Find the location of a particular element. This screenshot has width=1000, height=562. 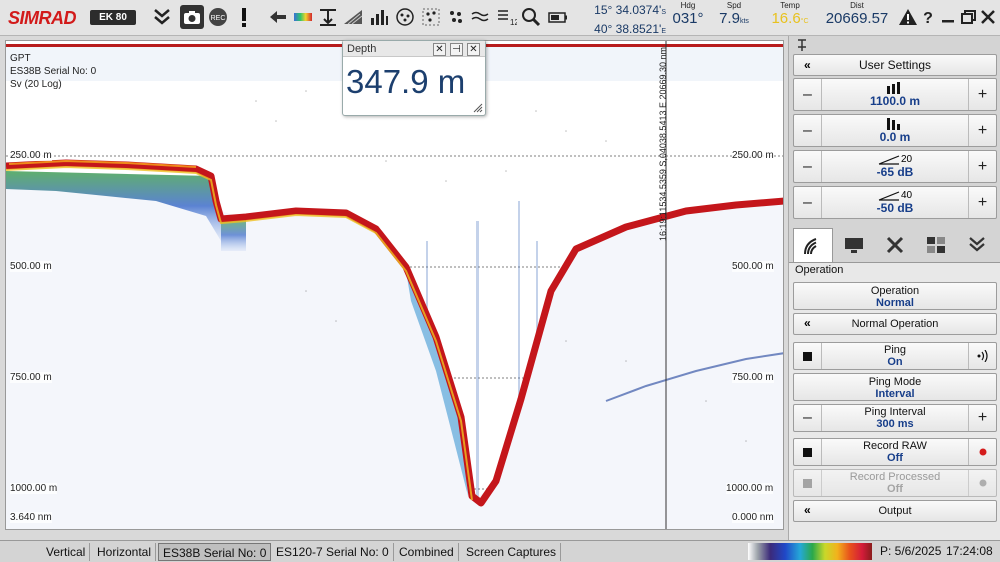

heading-readout: Hdg 031° is located at coordinates (688, 14).